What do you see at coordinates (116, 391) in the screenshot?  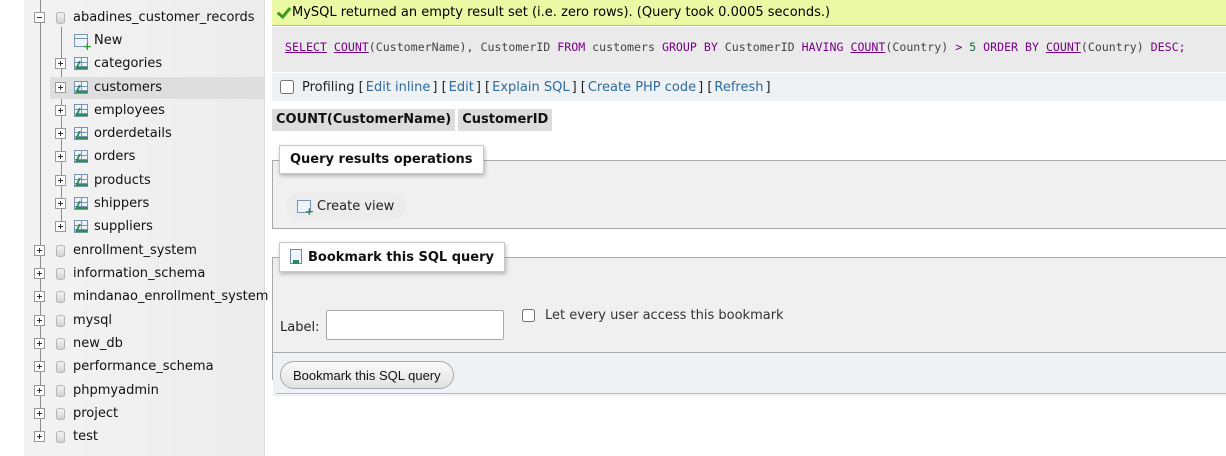 I see `db-name: phpmyadmin` at bounding box center [116, 391].